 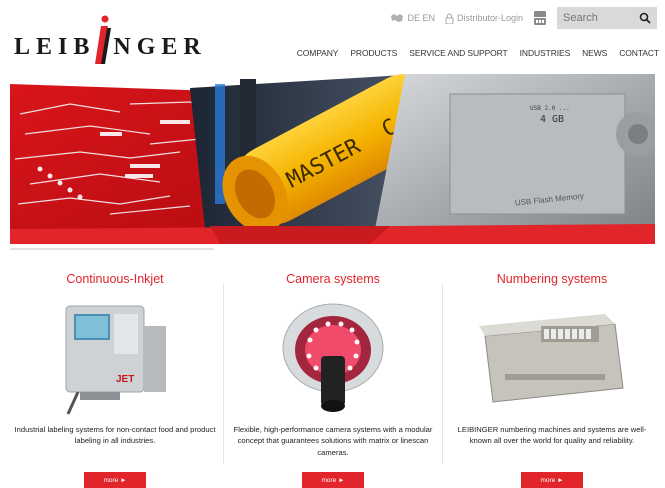 What do you see at coordinates (160, 47) in the screenshot?
I see `logo-wordmark-right: NGER` at bounding box center [160, 47].